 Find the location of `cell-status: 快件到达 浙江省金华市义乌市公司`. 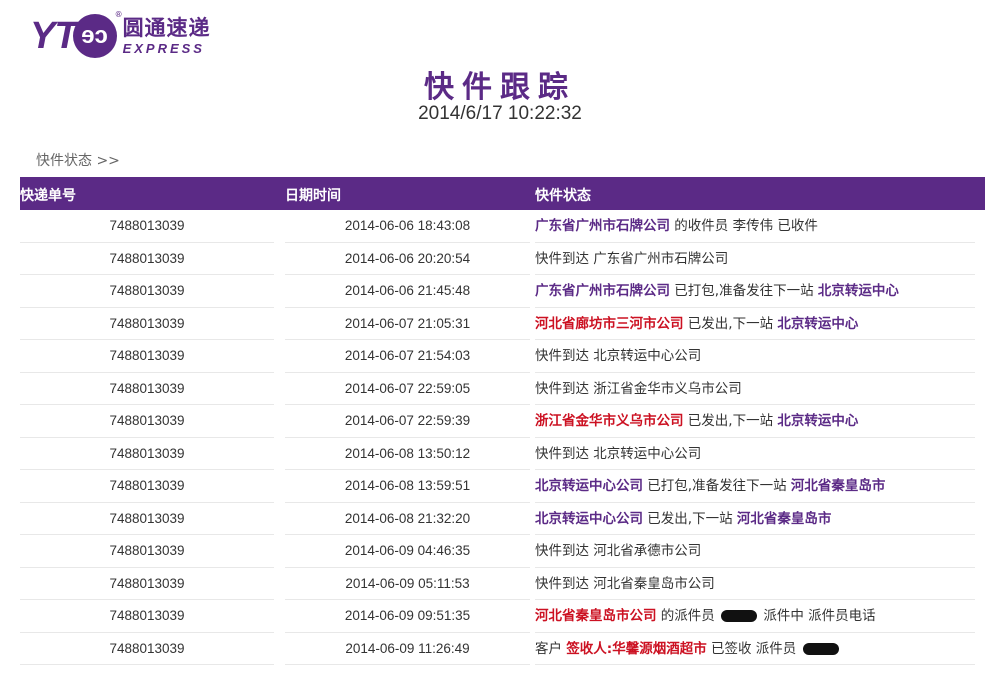

cell-status: 快件到达 浙江省金华市义乌市公司 is located at coordinates (755, 389).